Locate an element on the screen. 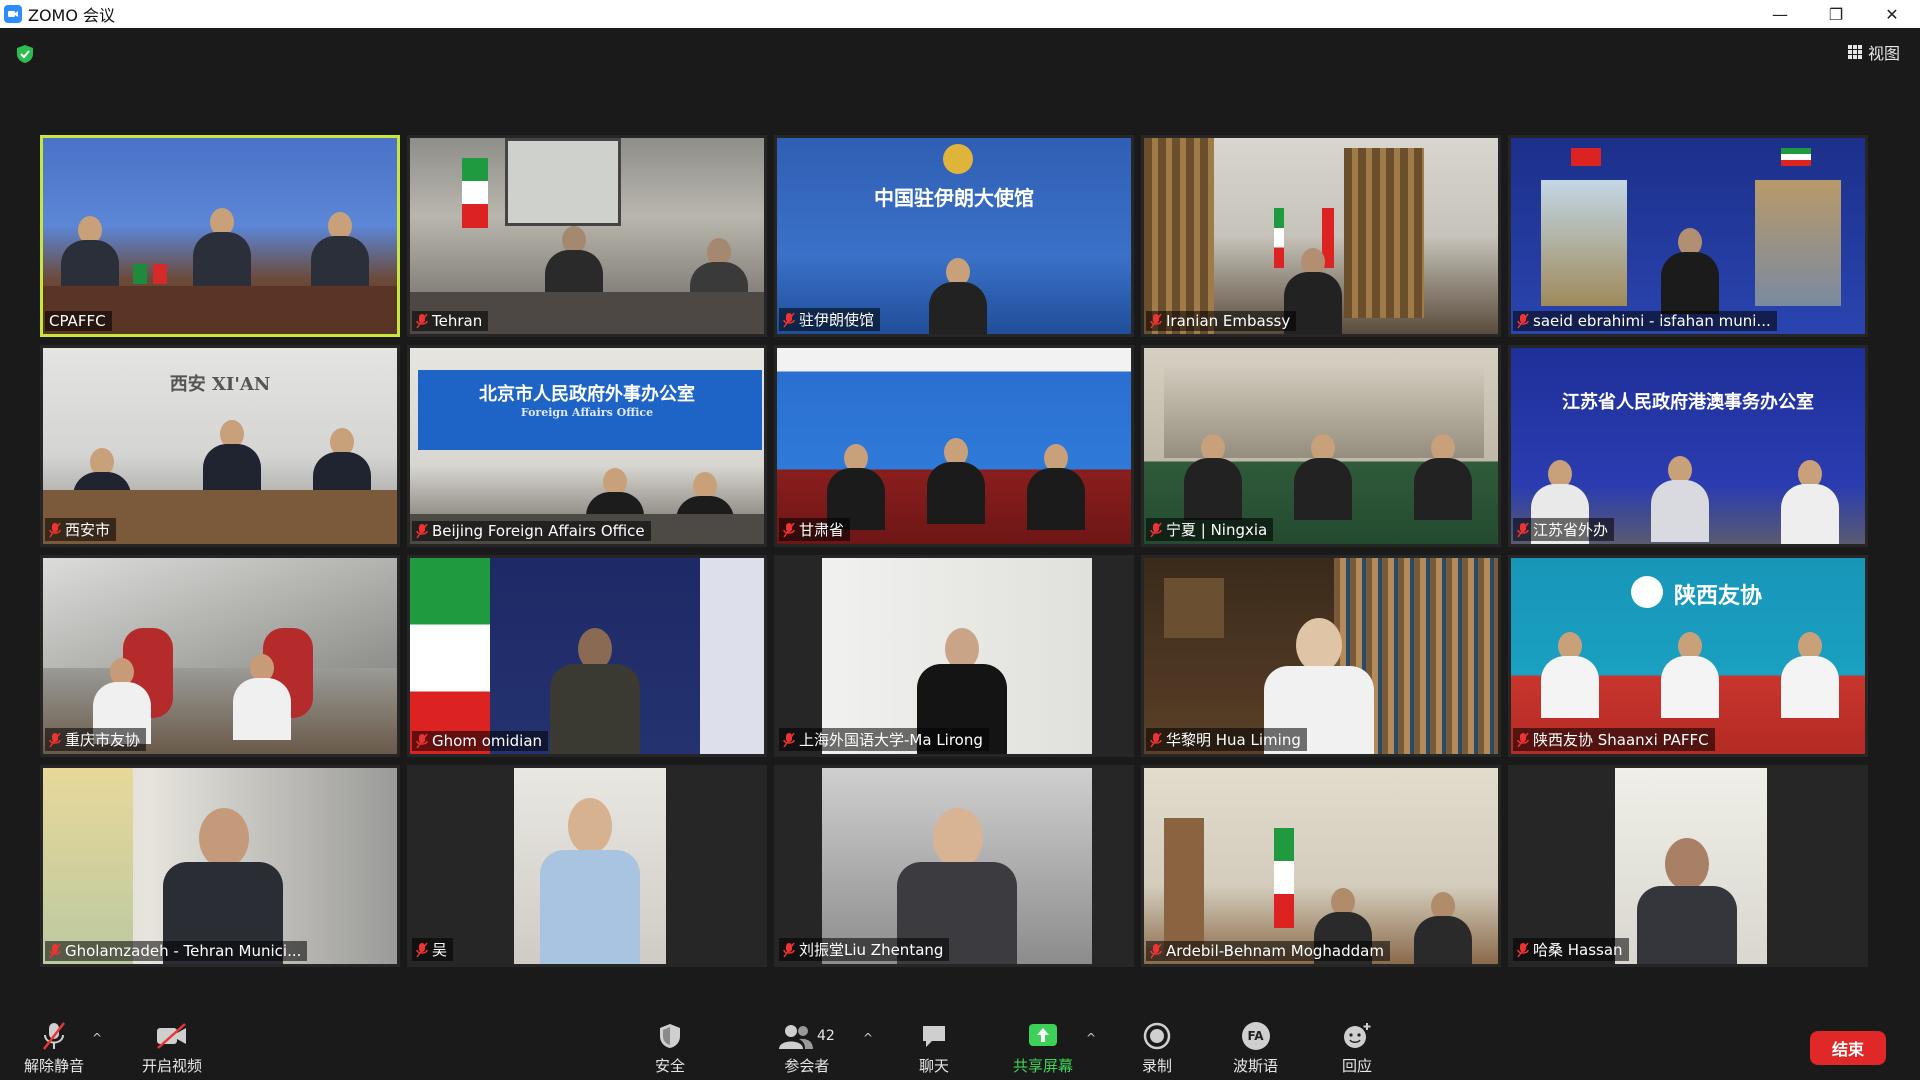  video-tile-liu-zhentang: 刘振堂Liu Zhentang is located at coordinates (954, 866).